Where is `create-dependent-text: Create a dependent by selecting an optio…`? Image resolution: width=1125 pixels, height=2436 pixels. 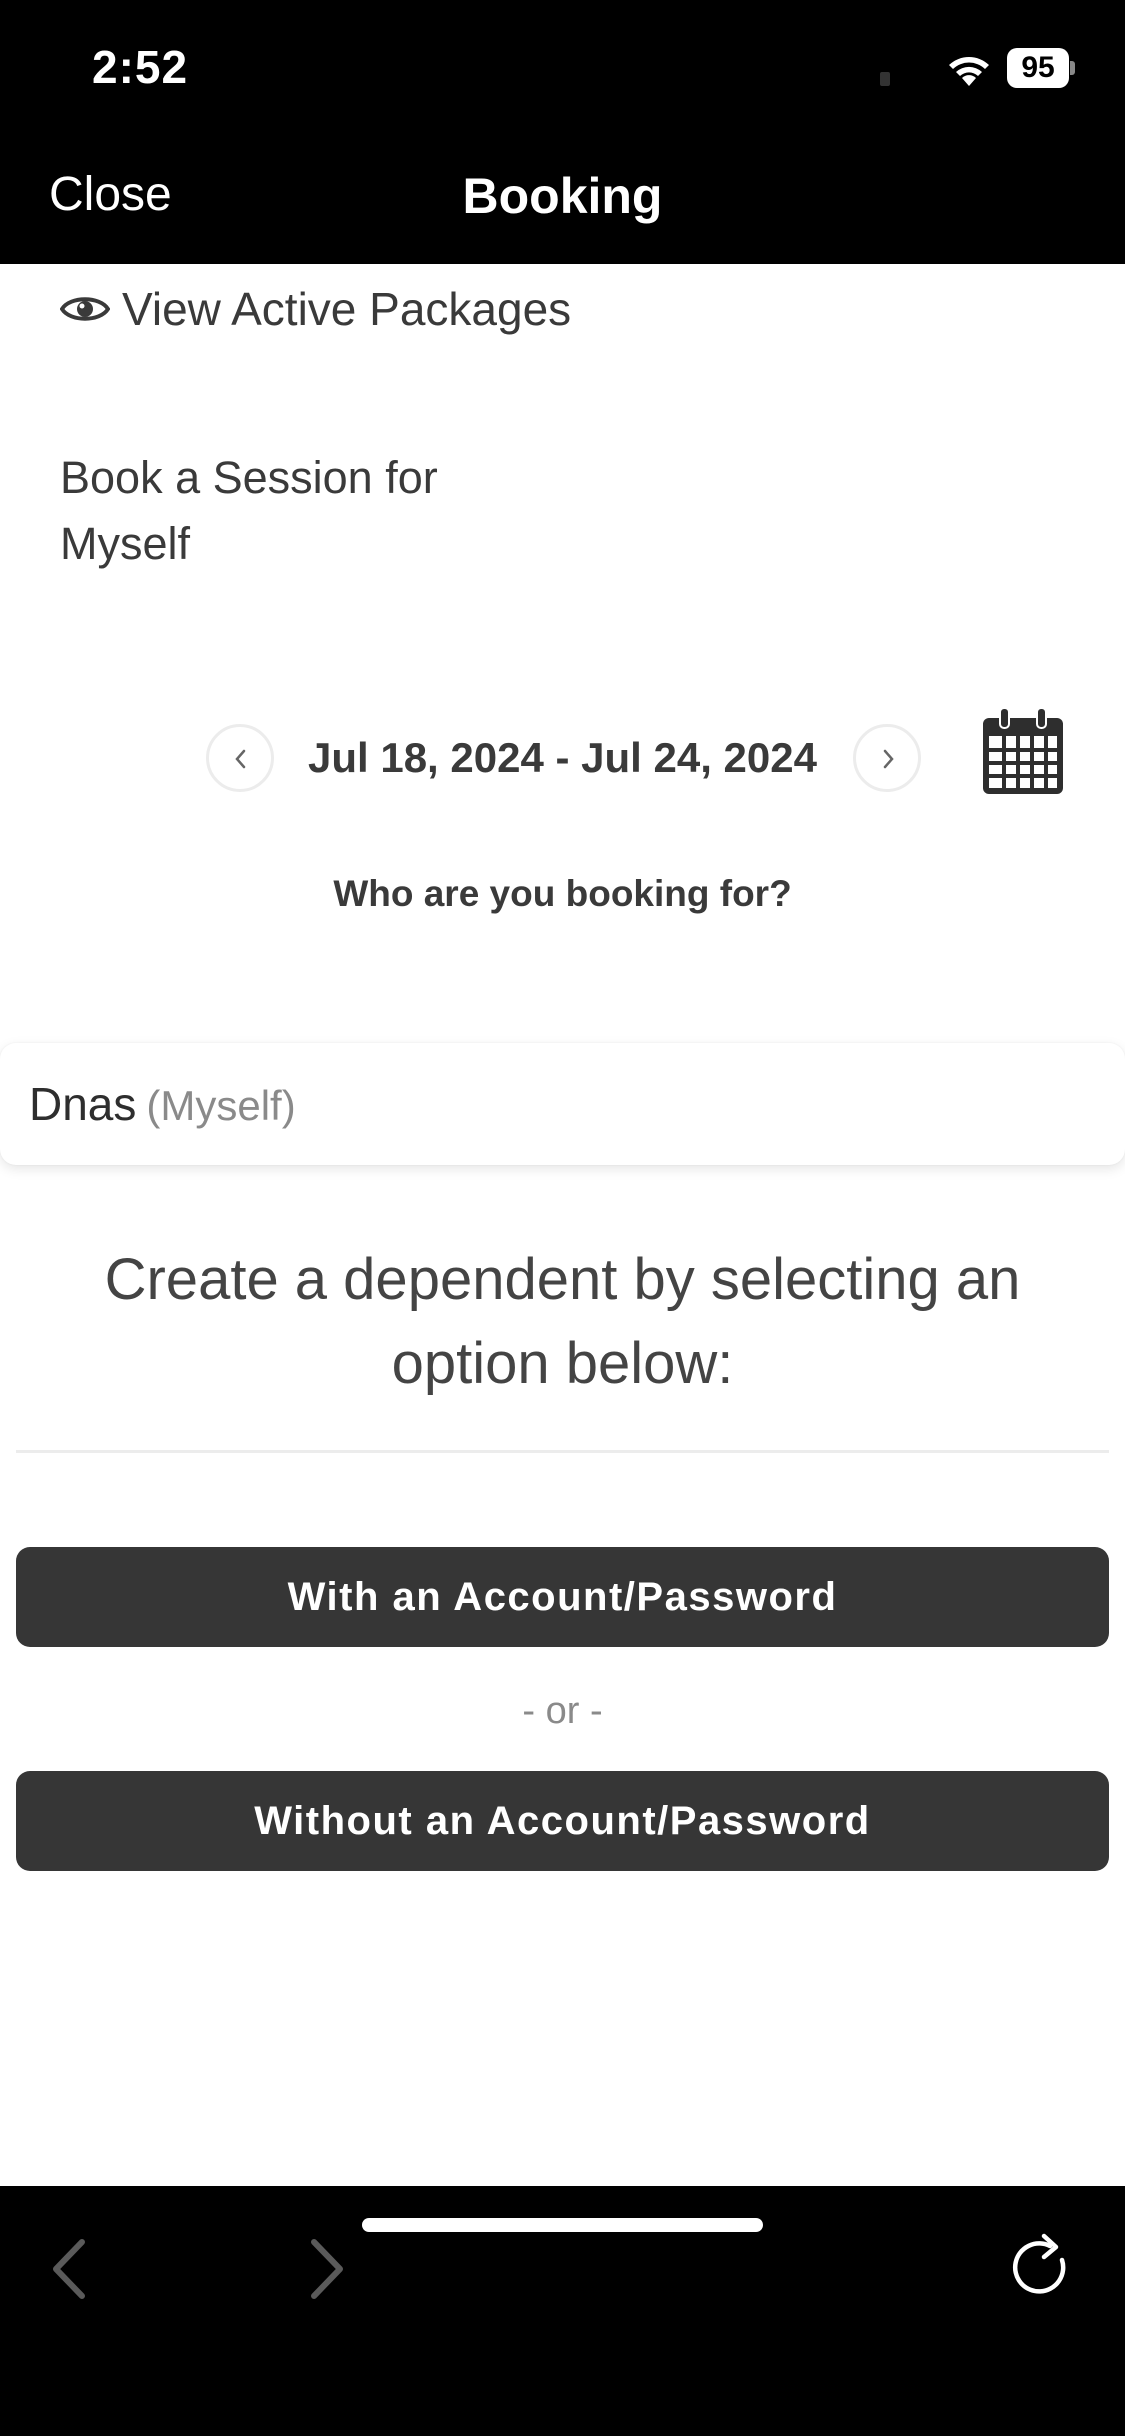 create-dependent-text: Create a dependent by selecting an optio… is located at coordinates (562, 1321).